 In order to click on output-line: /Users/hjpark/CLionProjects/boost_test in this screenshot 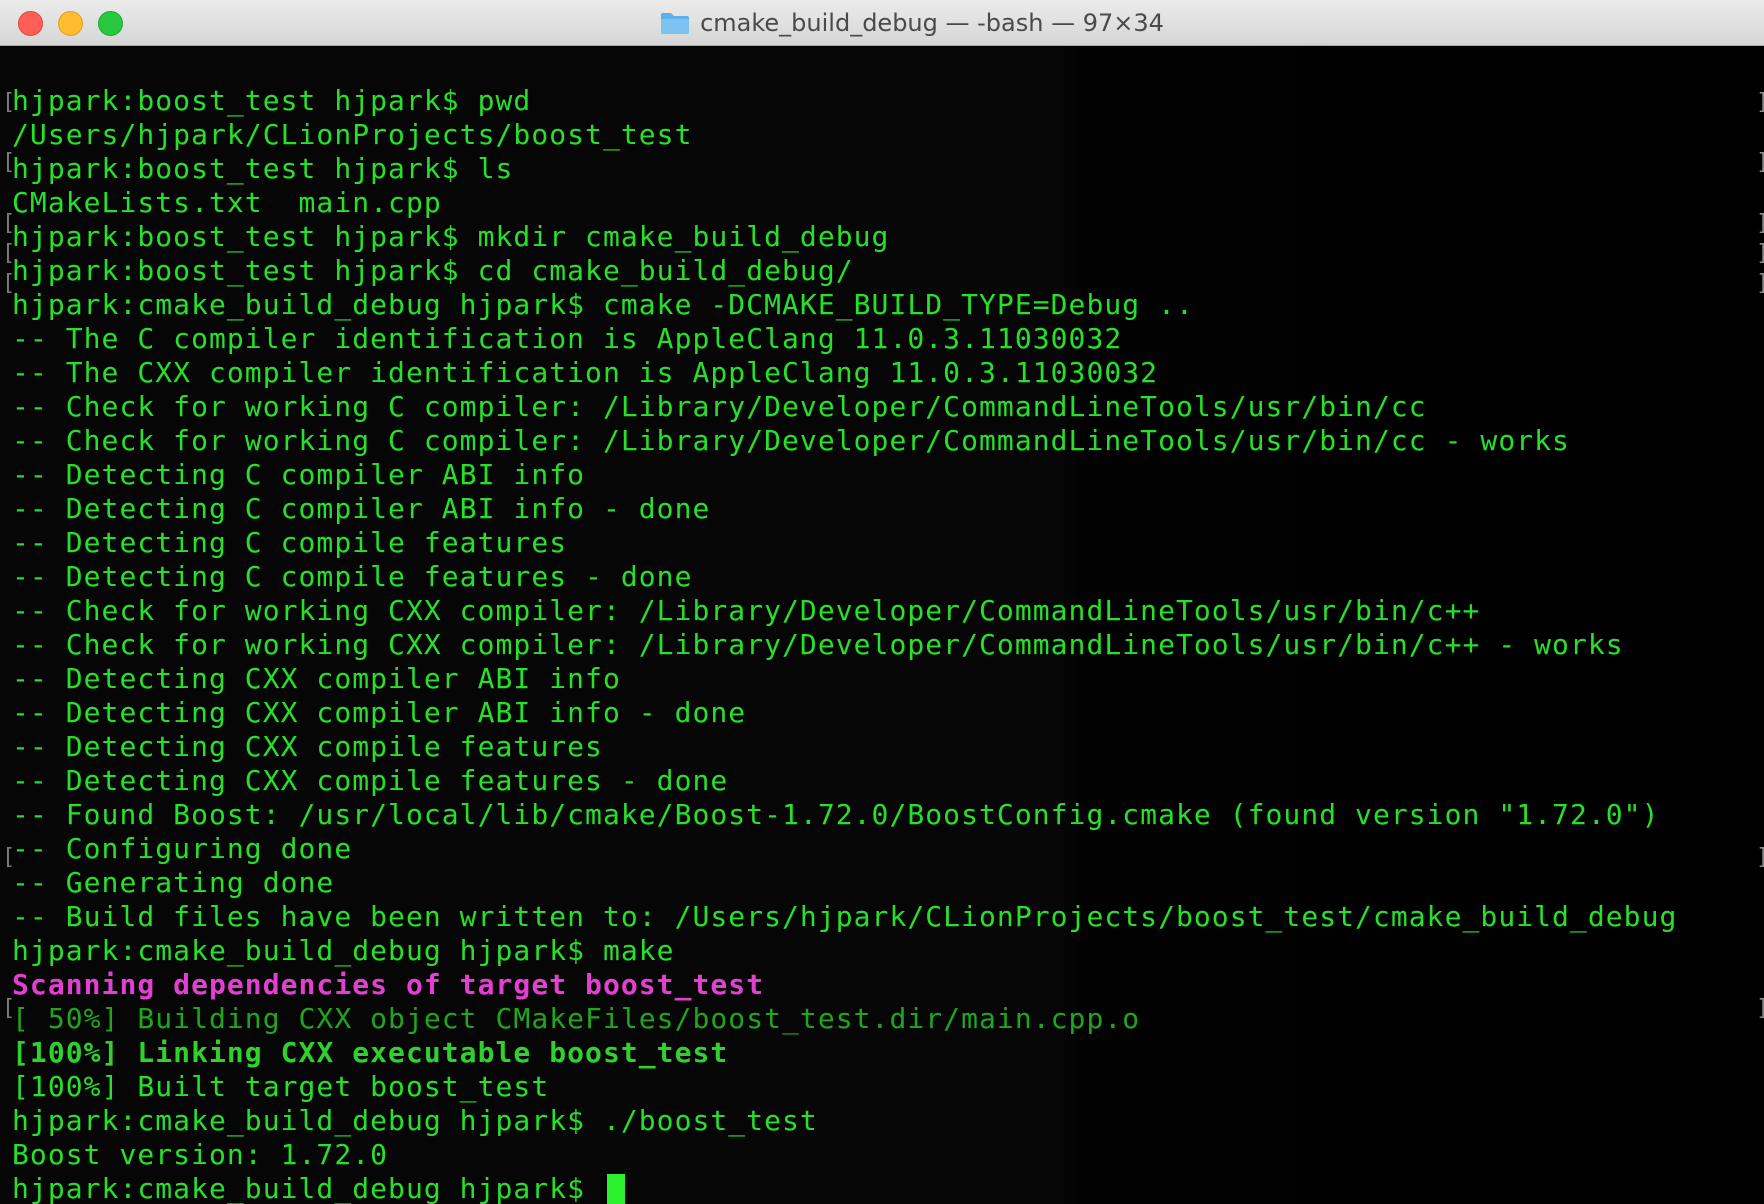, I will do `click(352, 134)`.